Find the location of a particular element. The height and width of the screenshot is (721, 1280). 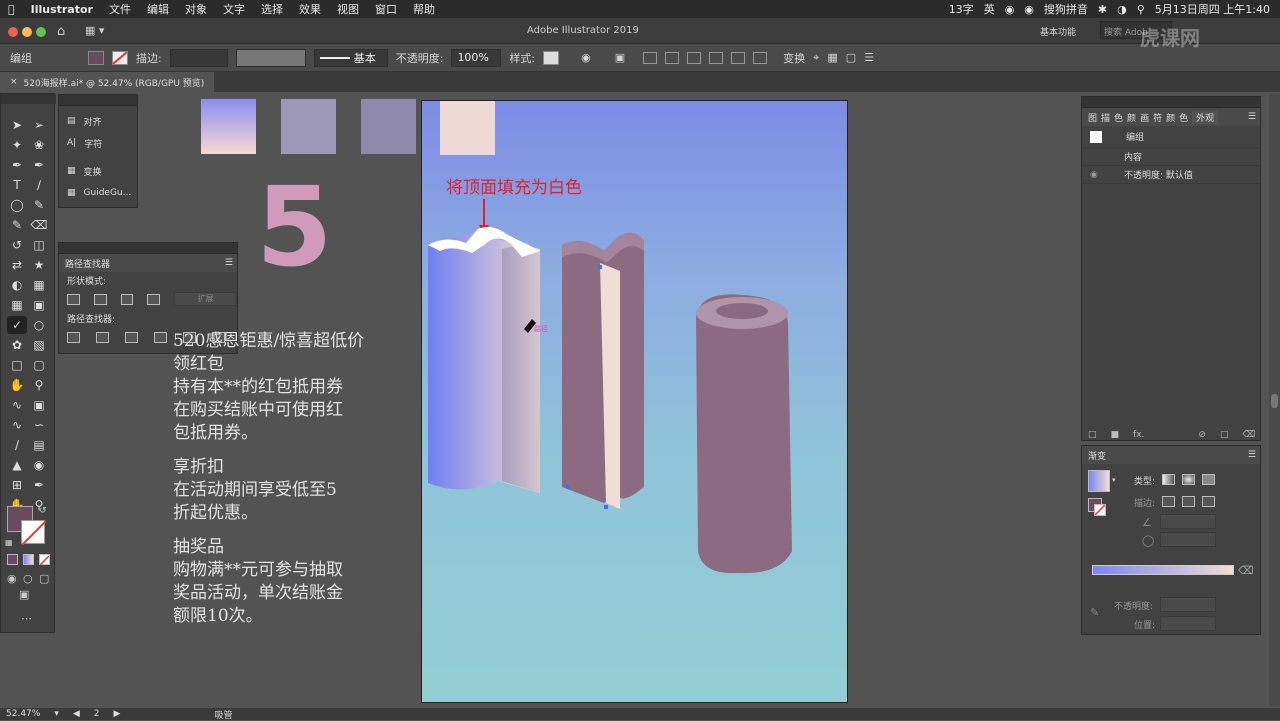

expand-button: 扩展 is located at coordinates (206, 299).